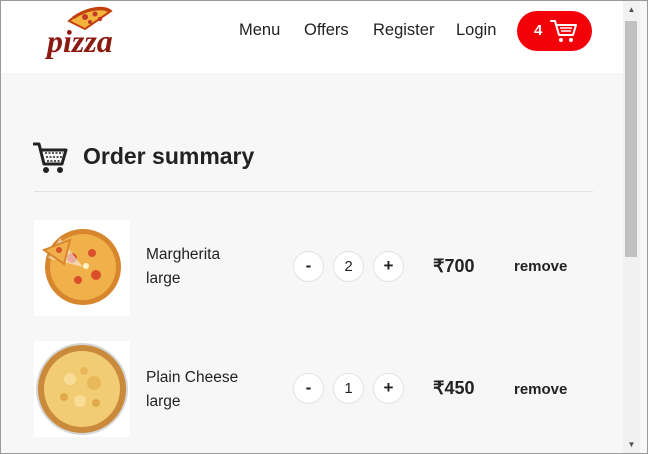 Image resolution: width=648 pixels, height=454 pixels. I want to click on pizza-slice-icon: pizza, so click(78, 32).